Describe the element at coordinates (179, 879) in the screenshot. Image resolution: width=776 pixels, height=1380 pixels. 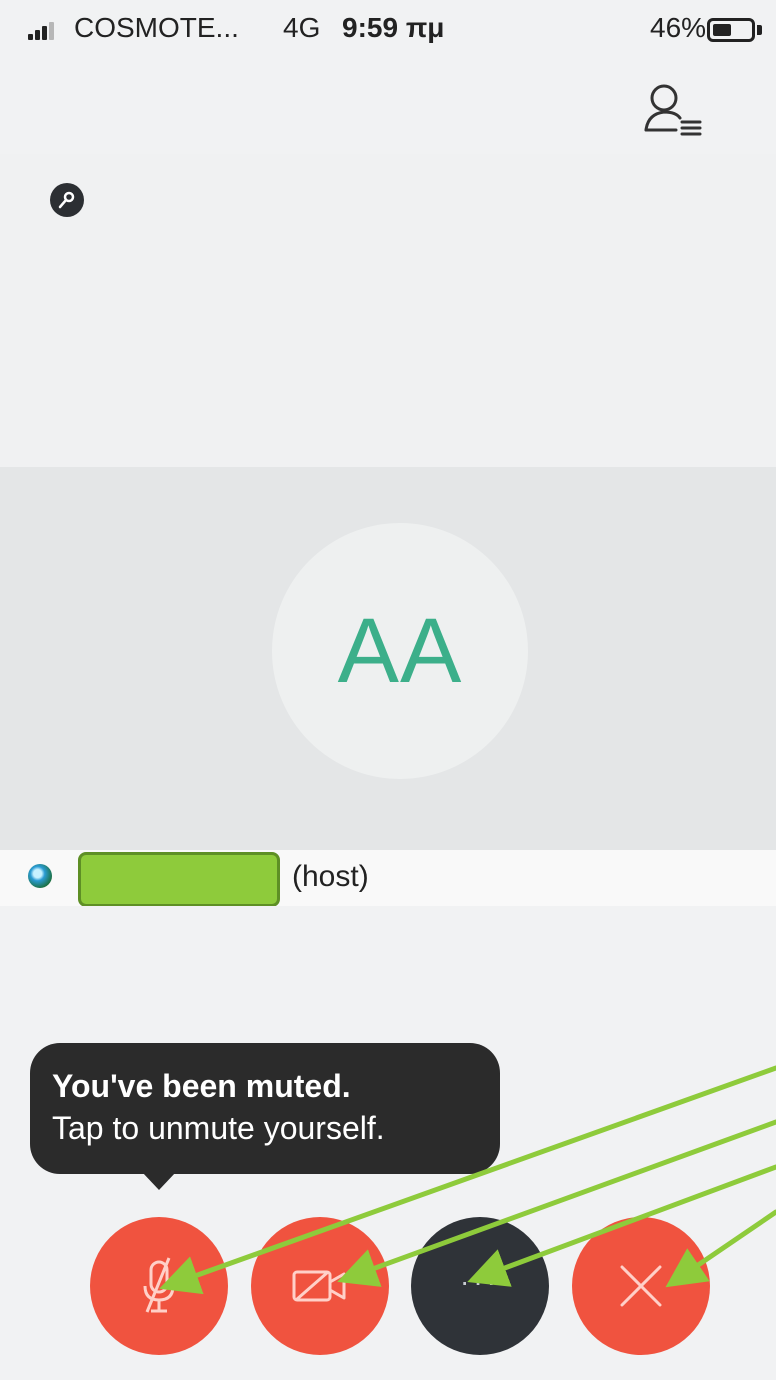
I see `redacted-participant-name` at that location.